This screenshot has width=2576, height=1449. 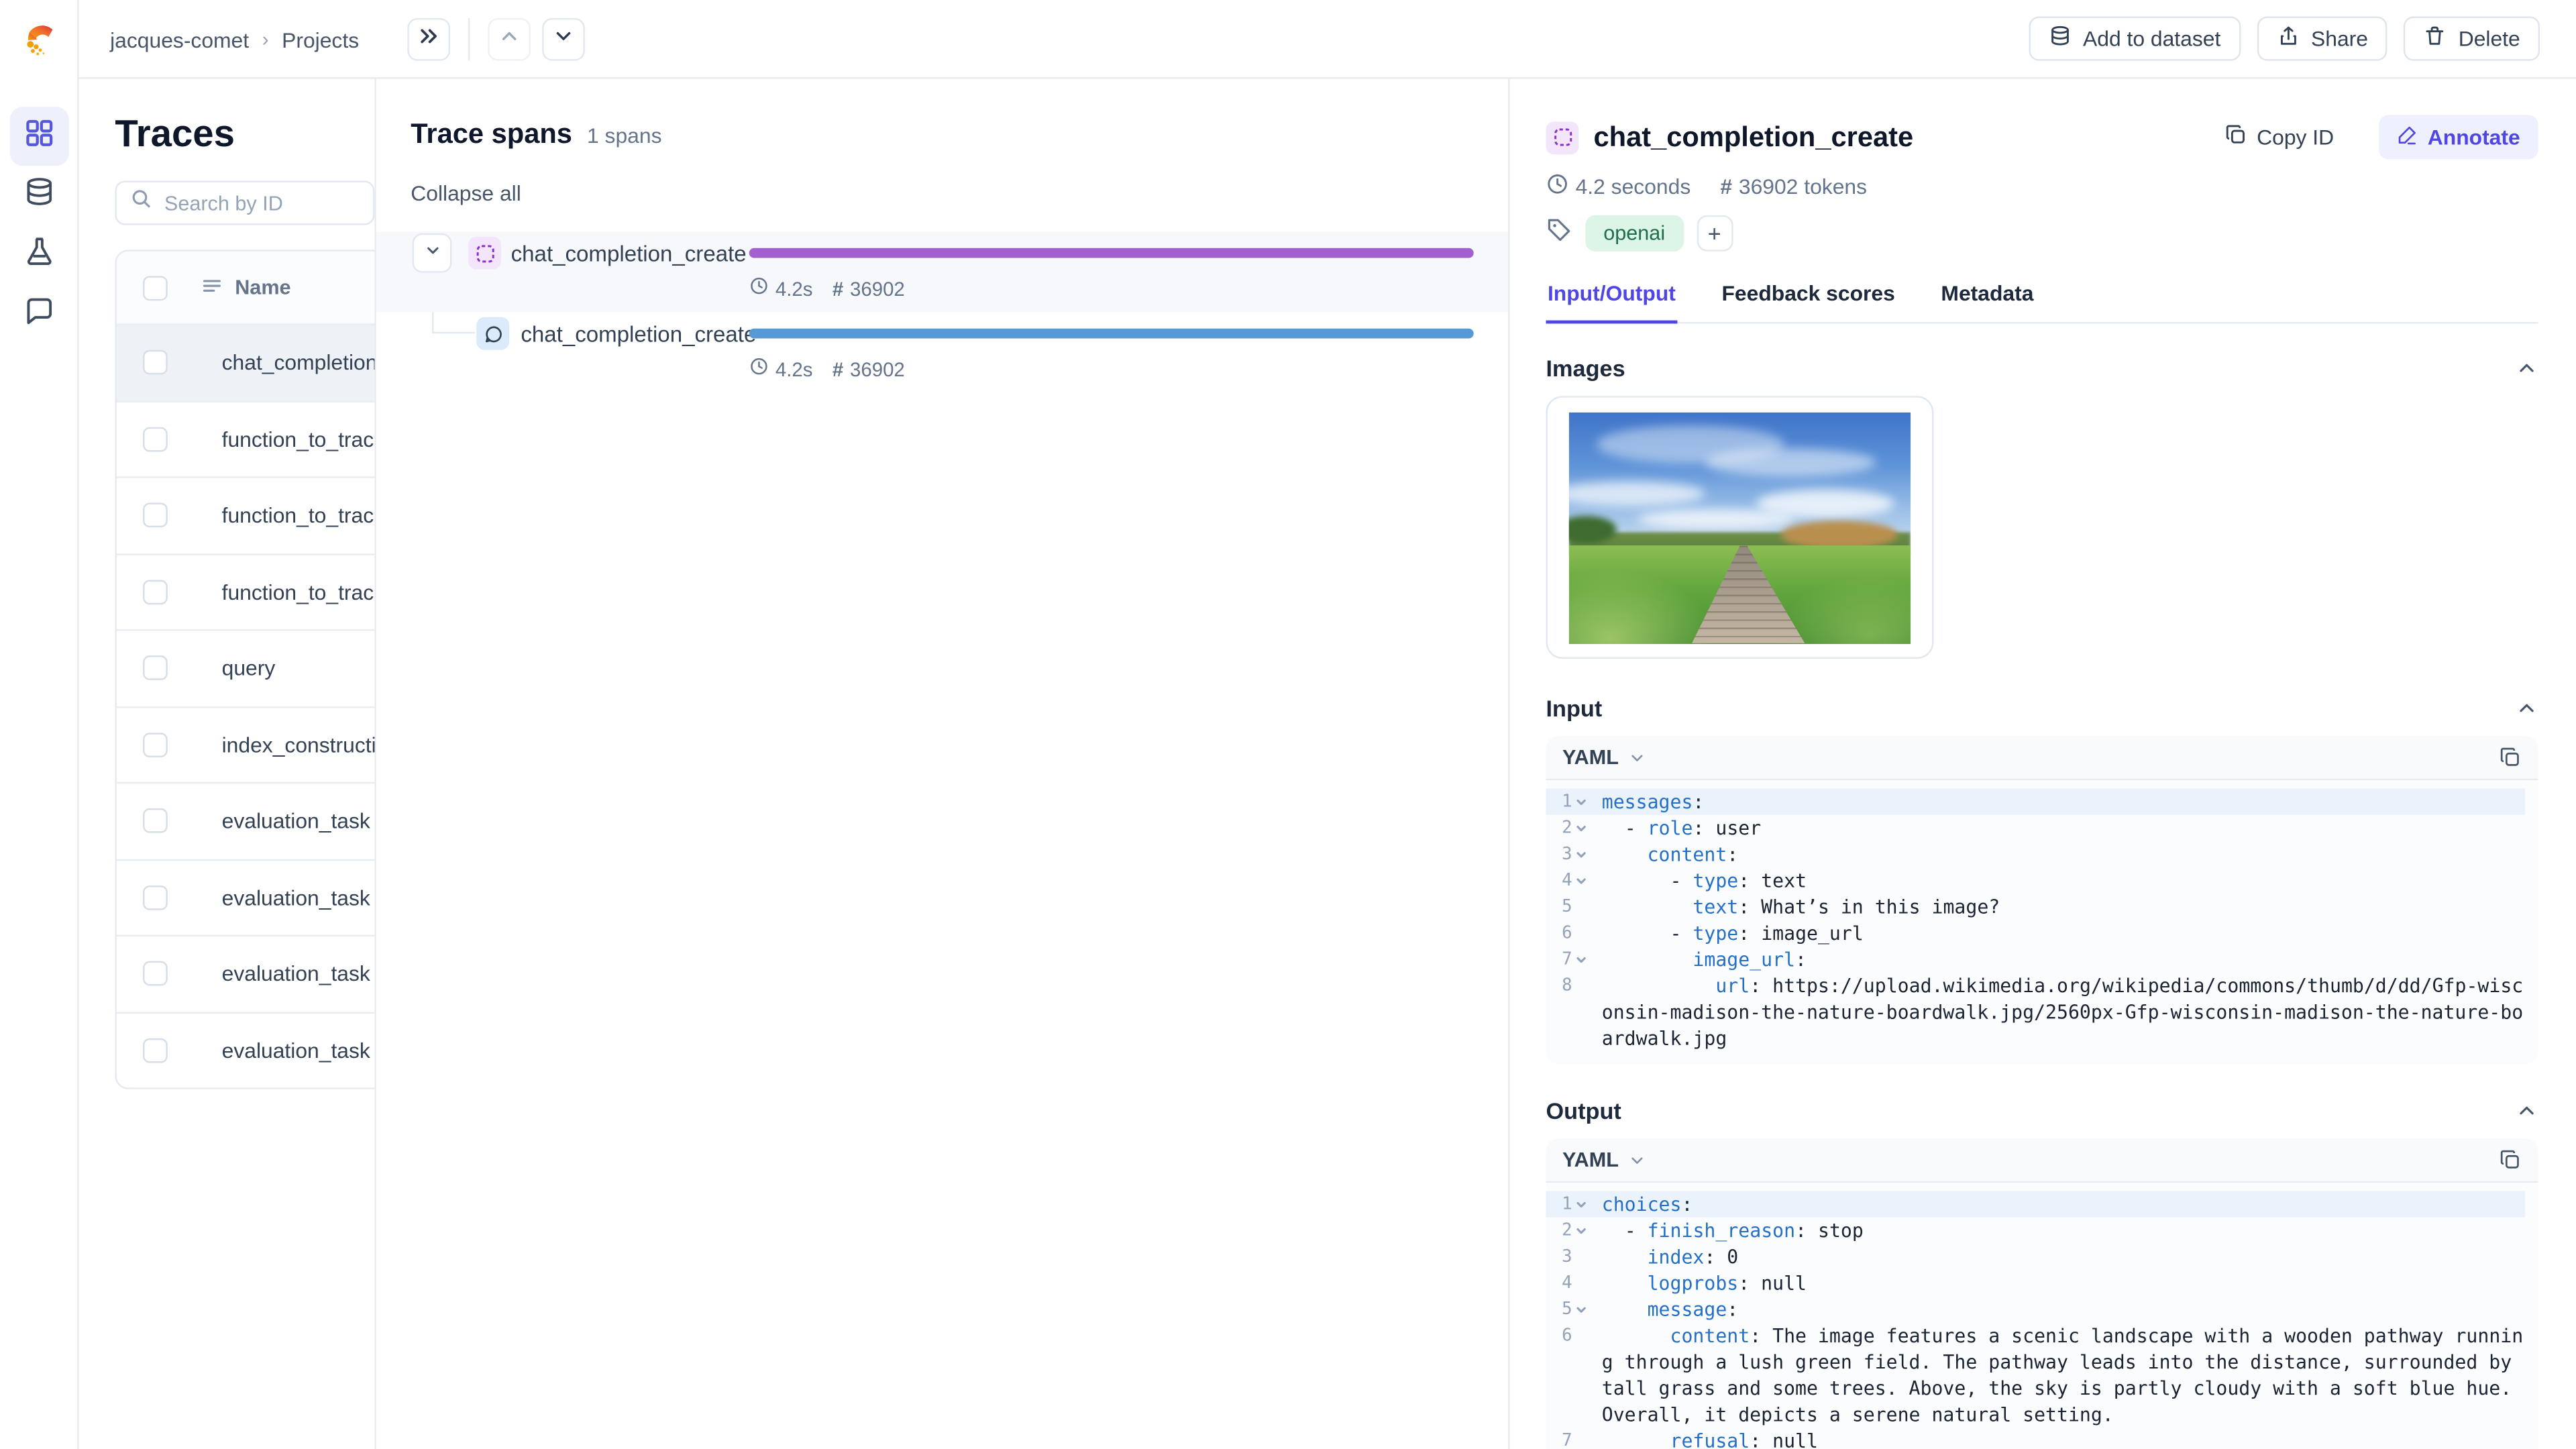 I want to click on breadcrumb-page: Projects, so click(x=320, y=39).